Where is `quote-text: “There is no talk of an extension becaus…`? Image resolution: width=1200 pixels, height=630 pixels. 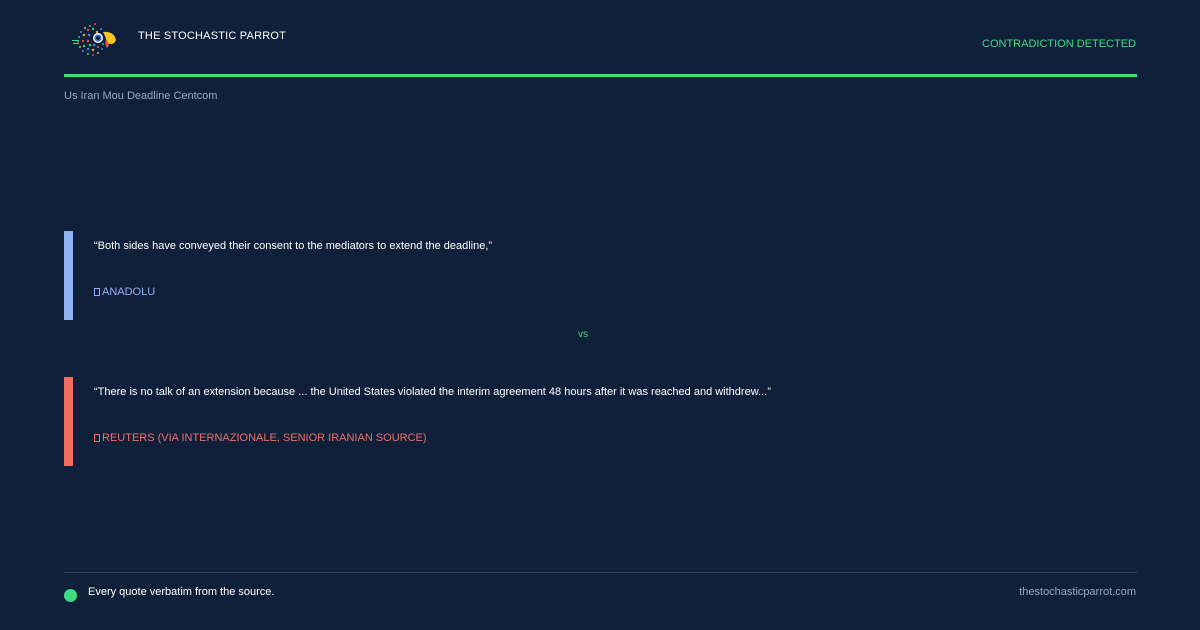
quote-text: “There is no talk of an extension becaus… is located at coordinates (432, 392).